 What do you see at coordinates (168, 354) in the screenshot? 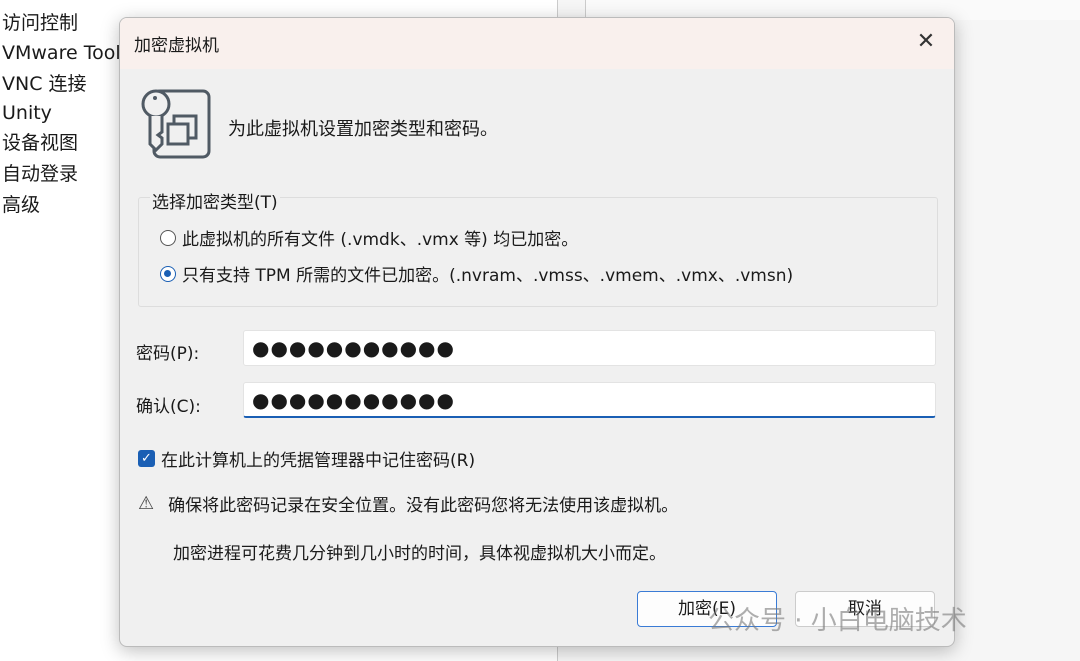
I see `password-label: 密码(P):` at bounding box center [168, 354].